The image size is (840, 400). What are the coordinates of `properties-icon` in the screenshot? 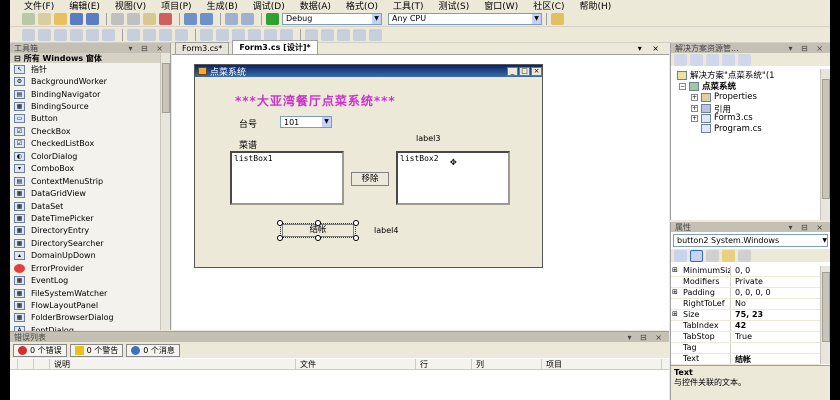 It's located at (680, 59).